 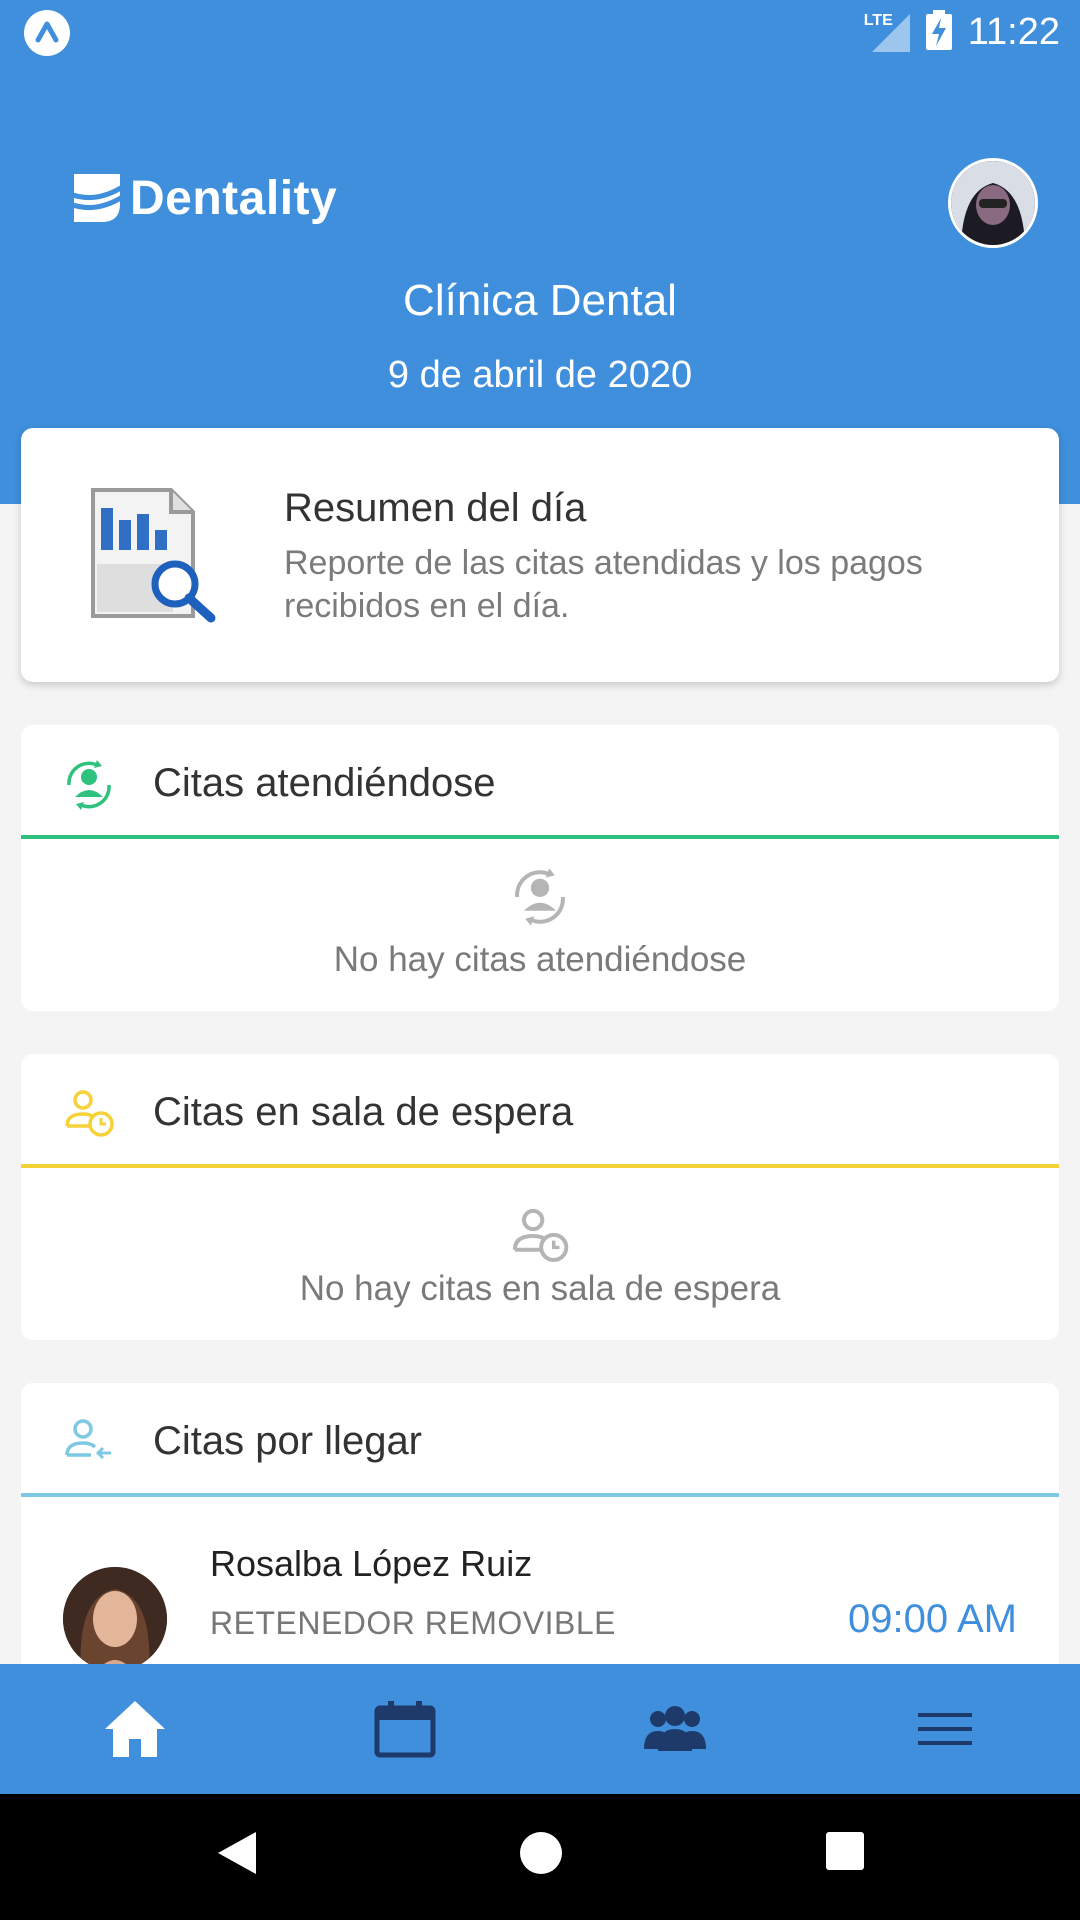 I want to click on patient-arrive-icon, so click(x=89, y=1445).